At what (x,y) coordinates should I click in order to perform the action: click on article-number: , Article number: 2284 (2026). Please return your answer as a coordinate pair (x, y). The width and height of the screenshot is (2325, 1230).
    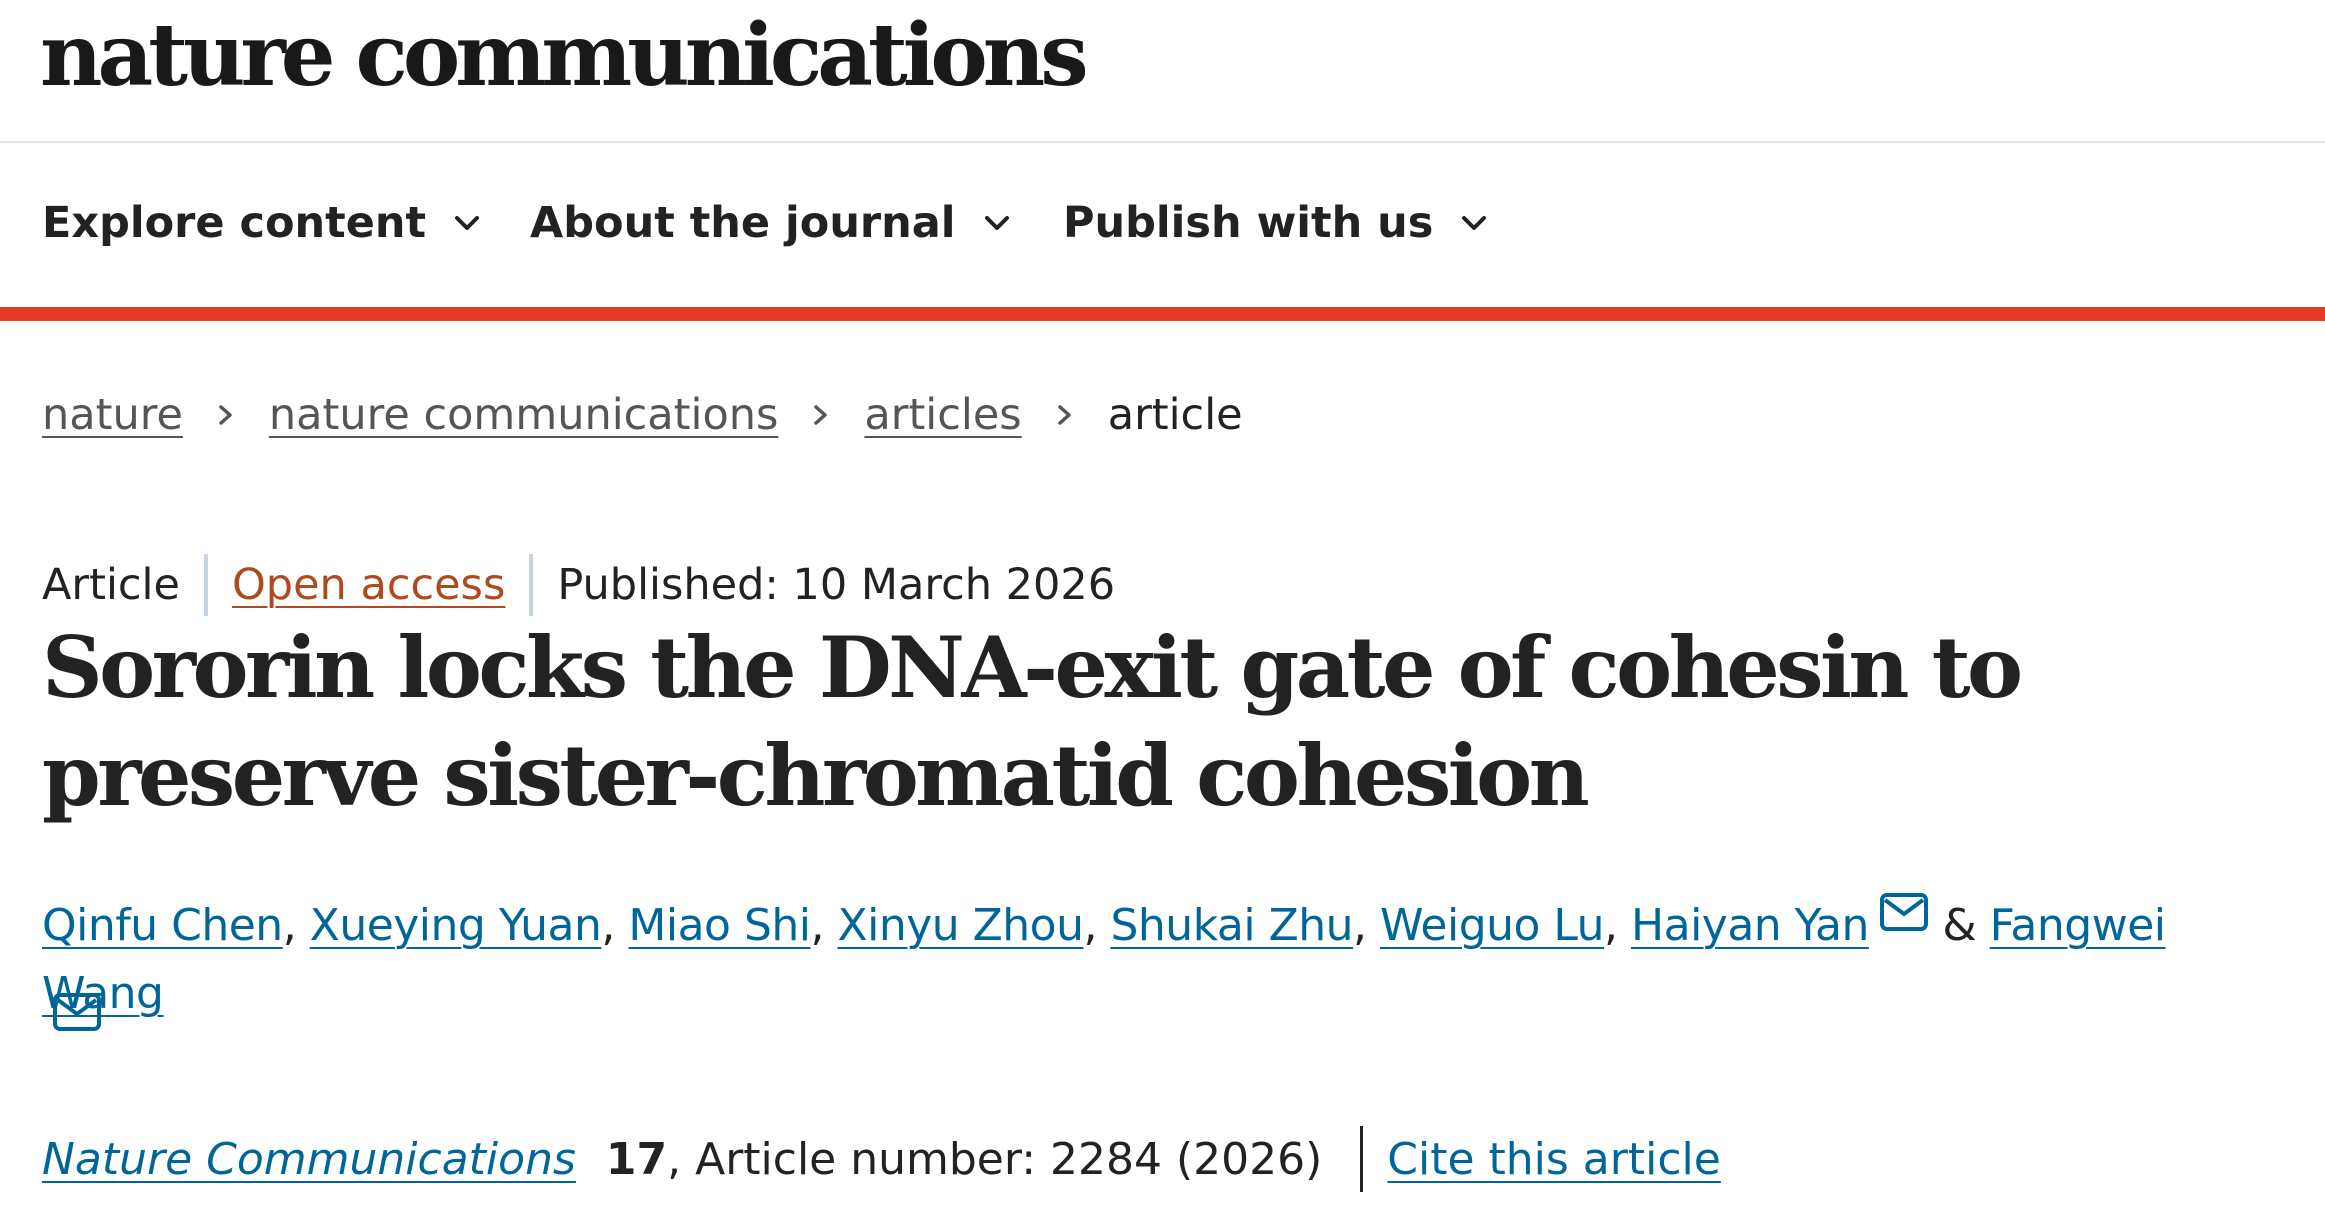
    Looking at the image, I should click on (995, 1159).